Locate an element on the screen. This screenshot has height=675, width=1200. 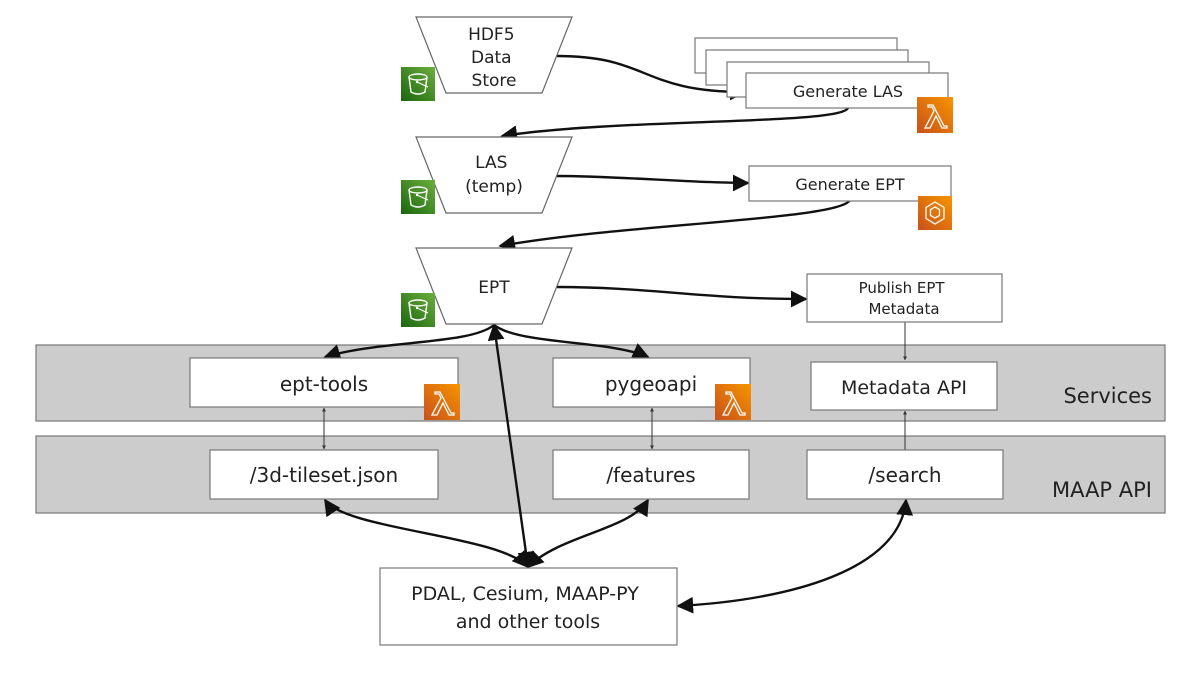
store-ept-label: EPT is located at coordinates (494, 288).